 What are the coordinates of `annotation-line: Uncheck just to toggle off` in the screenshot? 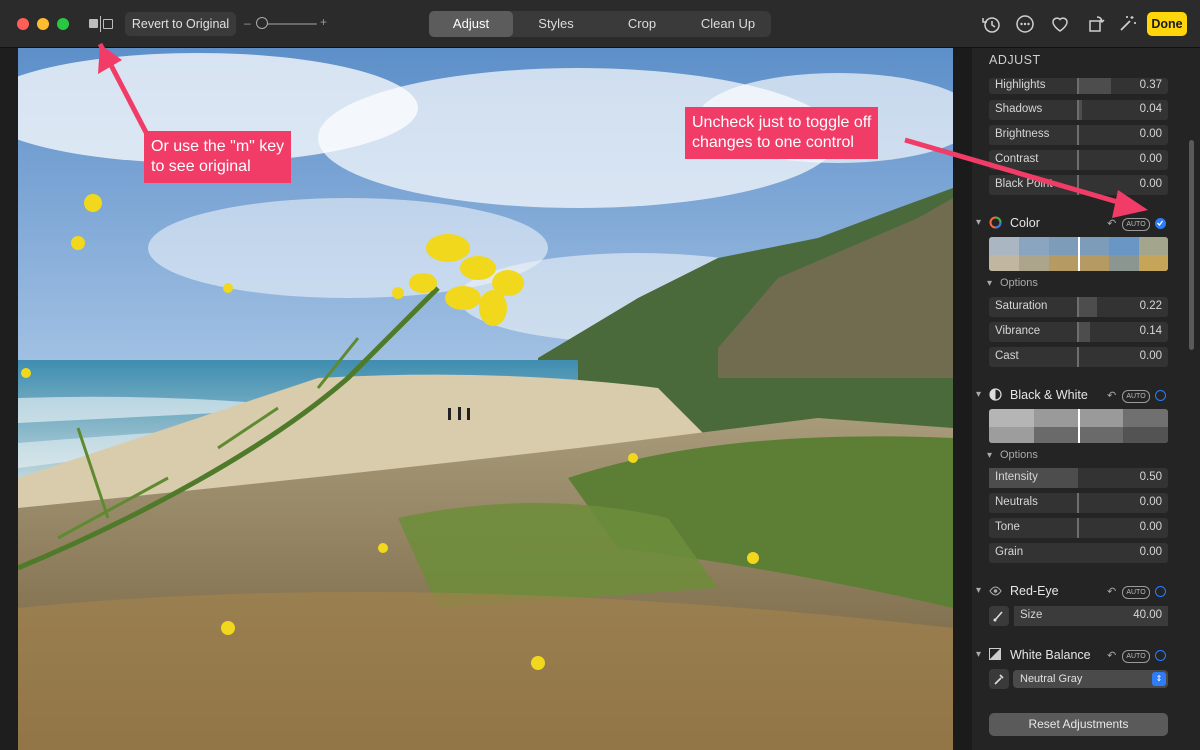 It's located at (782, 122).